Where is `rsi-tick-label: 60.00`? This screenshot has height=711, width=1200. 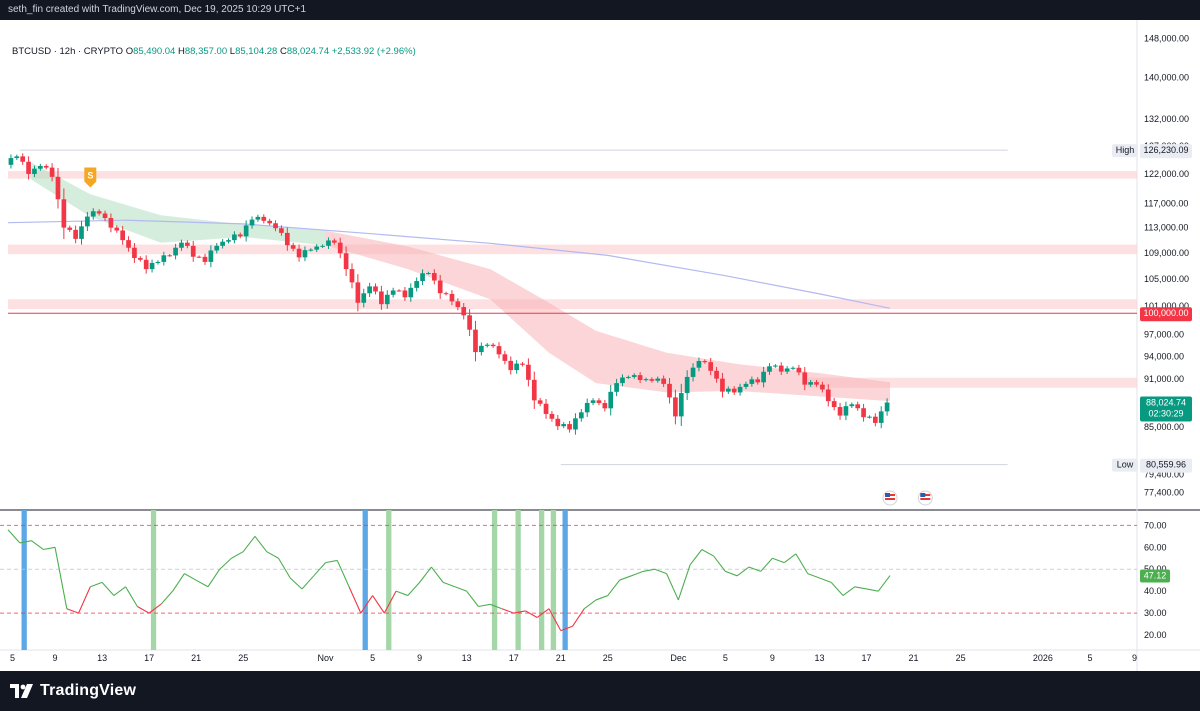
rsi-tick-label: 60.00 is located at coordinates (1155, 547).